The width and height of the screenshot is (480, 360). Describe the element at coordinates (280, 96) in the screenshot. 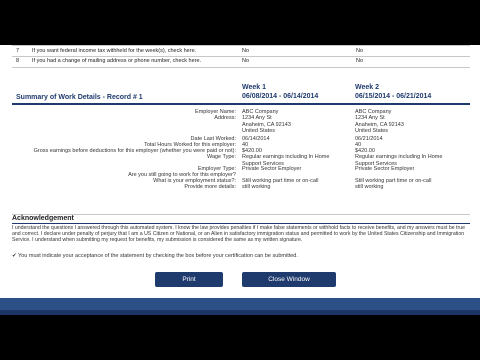

I see `week1-dates: 06/08/2014 - 06/14/2014` at that location.